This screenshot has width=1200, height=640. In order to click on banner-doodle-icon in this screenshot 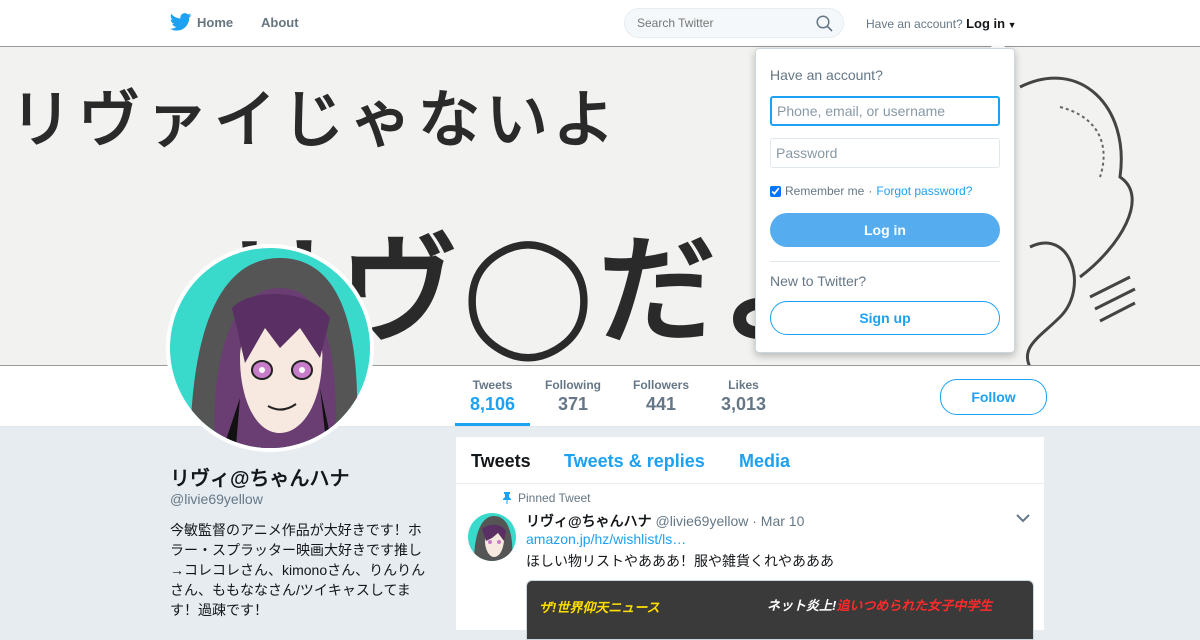, I will do `click(1077, 220)`.